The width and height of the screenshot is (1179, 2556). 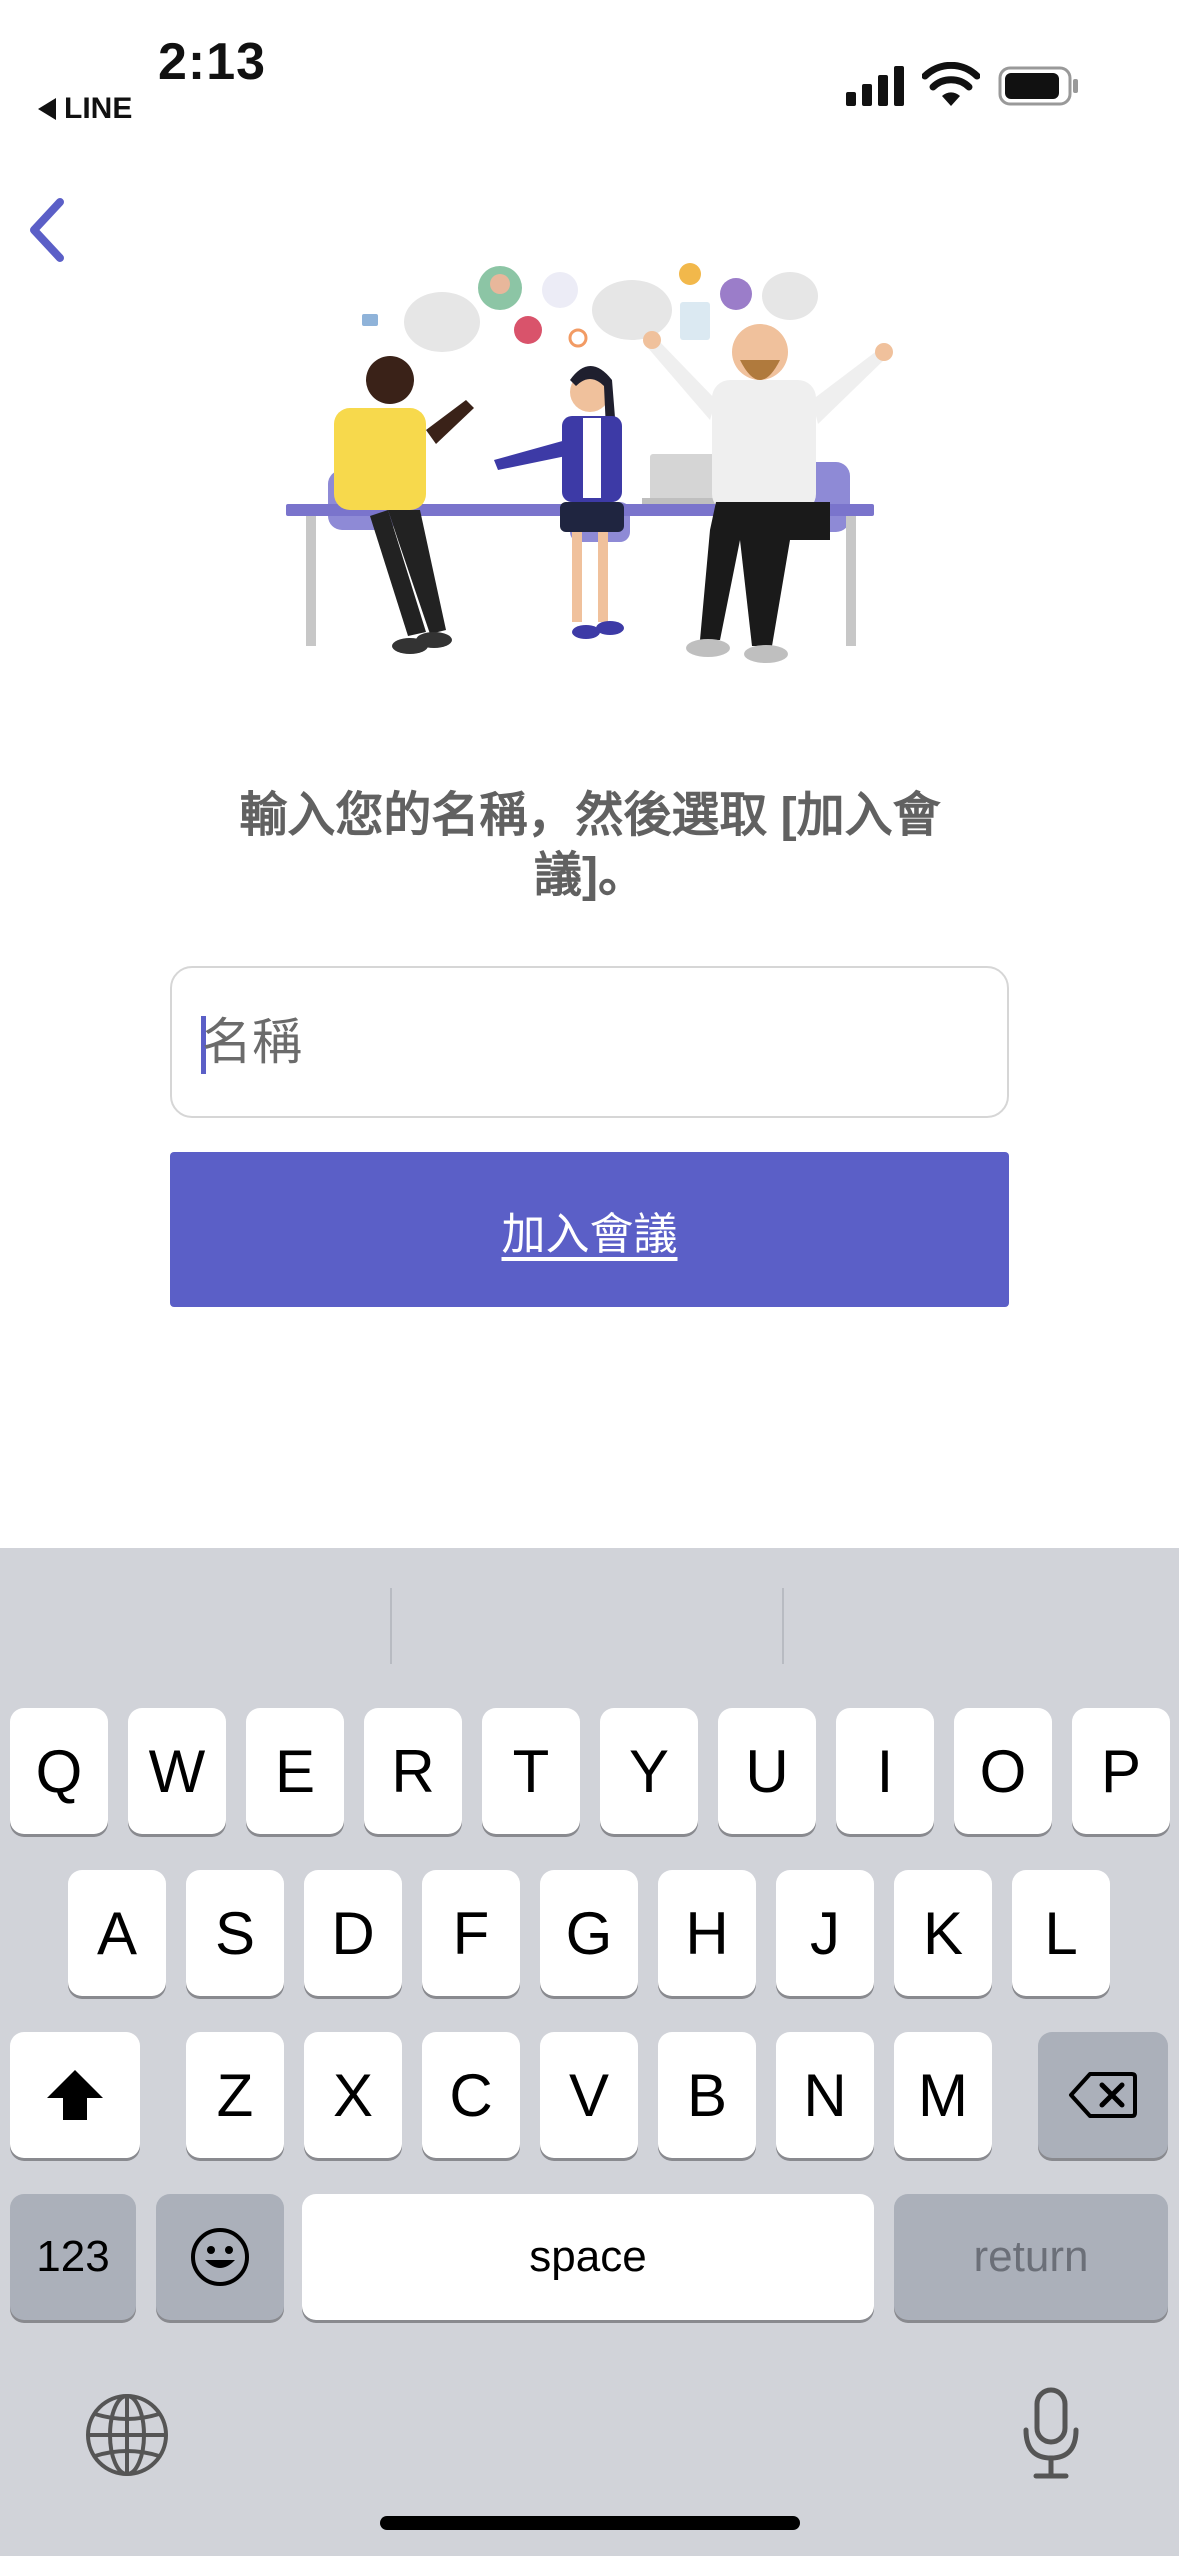 What do you see at coordinates (127, 2435) in the screenshot?
I see `globe-icon` at bounding box center [127, 2435].